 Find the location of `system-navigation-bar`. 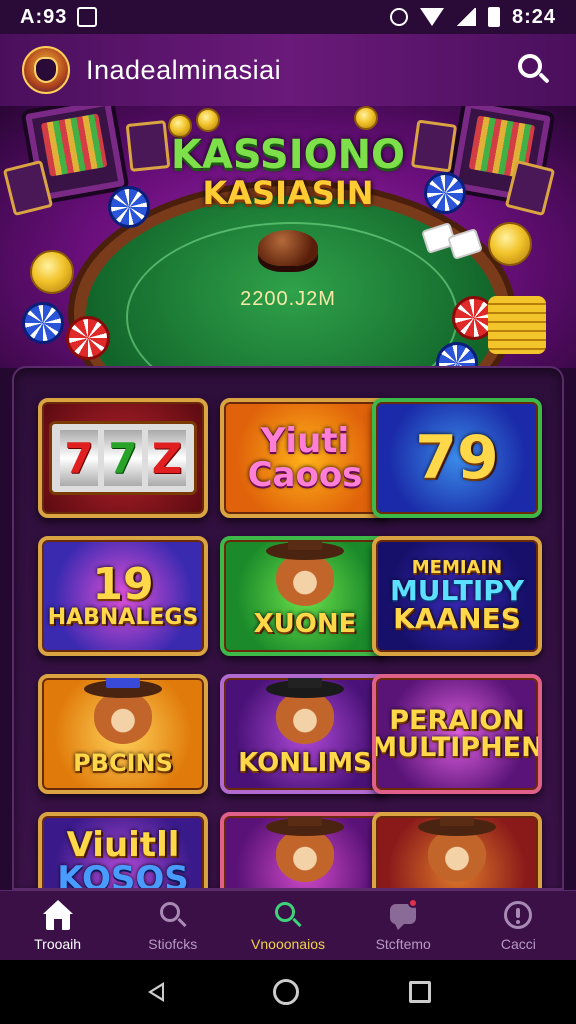

system-navigation-bar is located at coordinates (288, 992).